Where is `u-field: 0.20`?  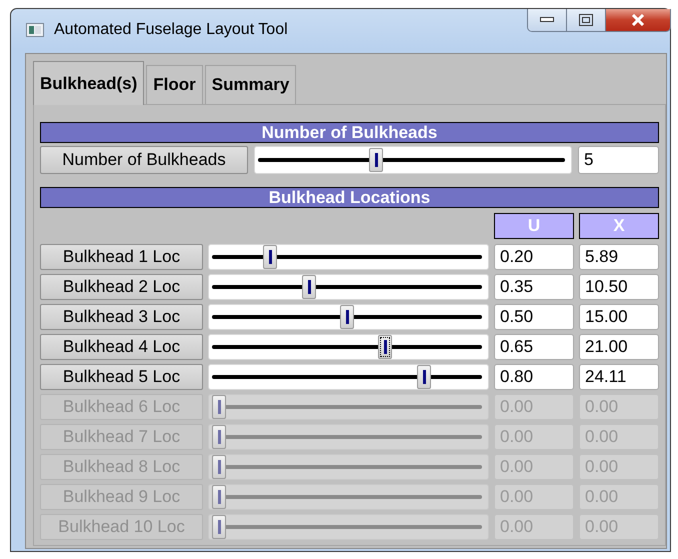
u-field: 0.20 is located at coordinates (534, 257).